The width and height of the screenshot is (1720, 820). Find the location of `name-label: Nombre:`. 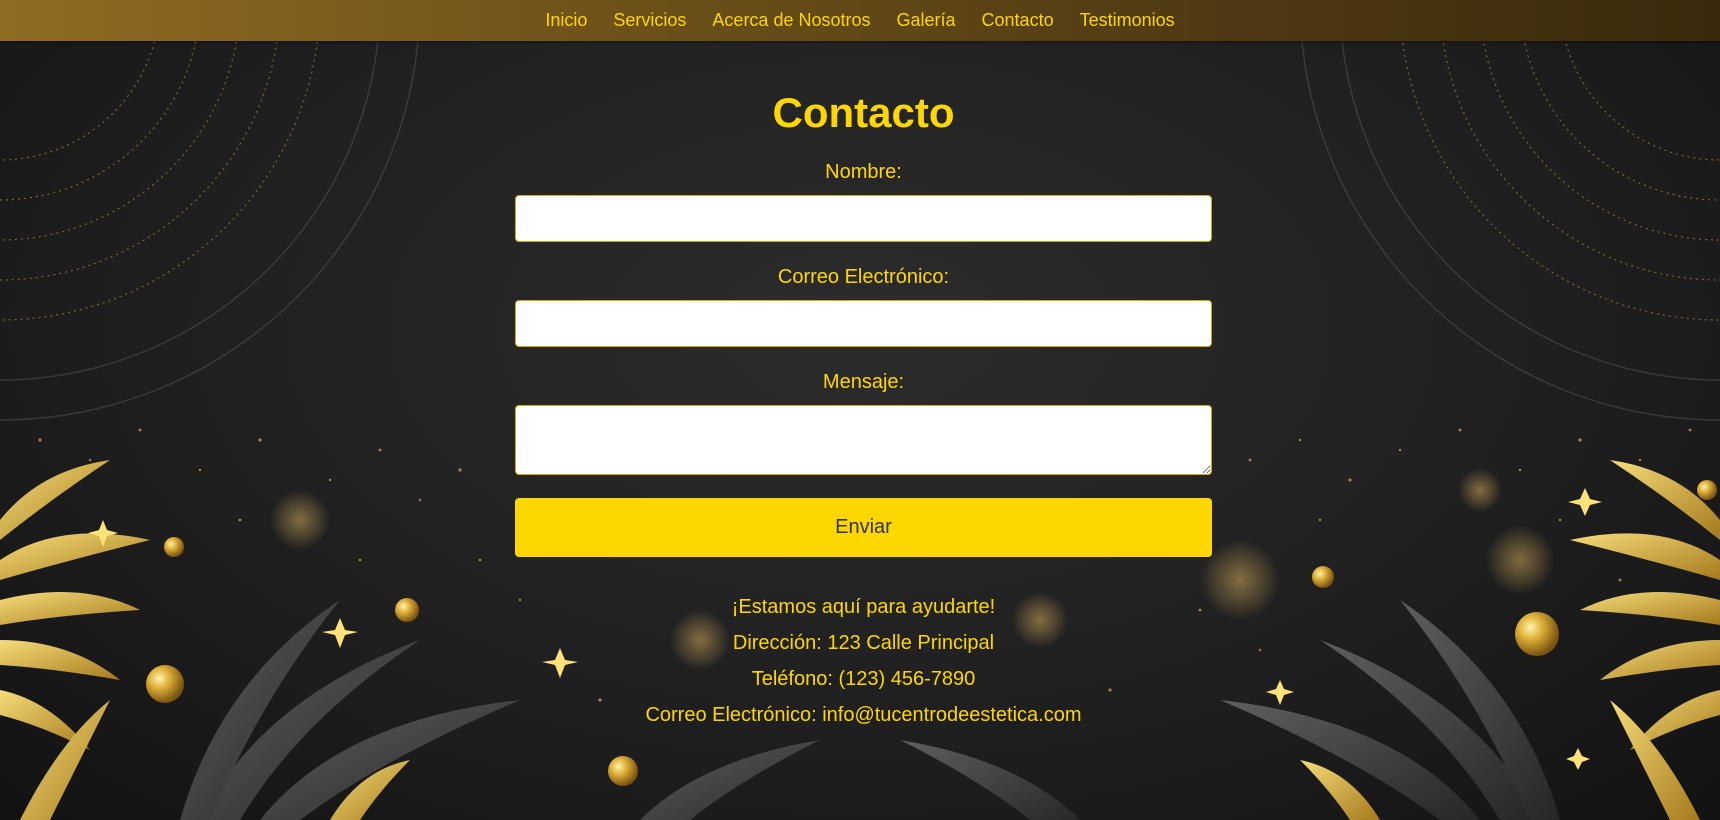

name-label: Nombre: is located at coordinates (863, 172).